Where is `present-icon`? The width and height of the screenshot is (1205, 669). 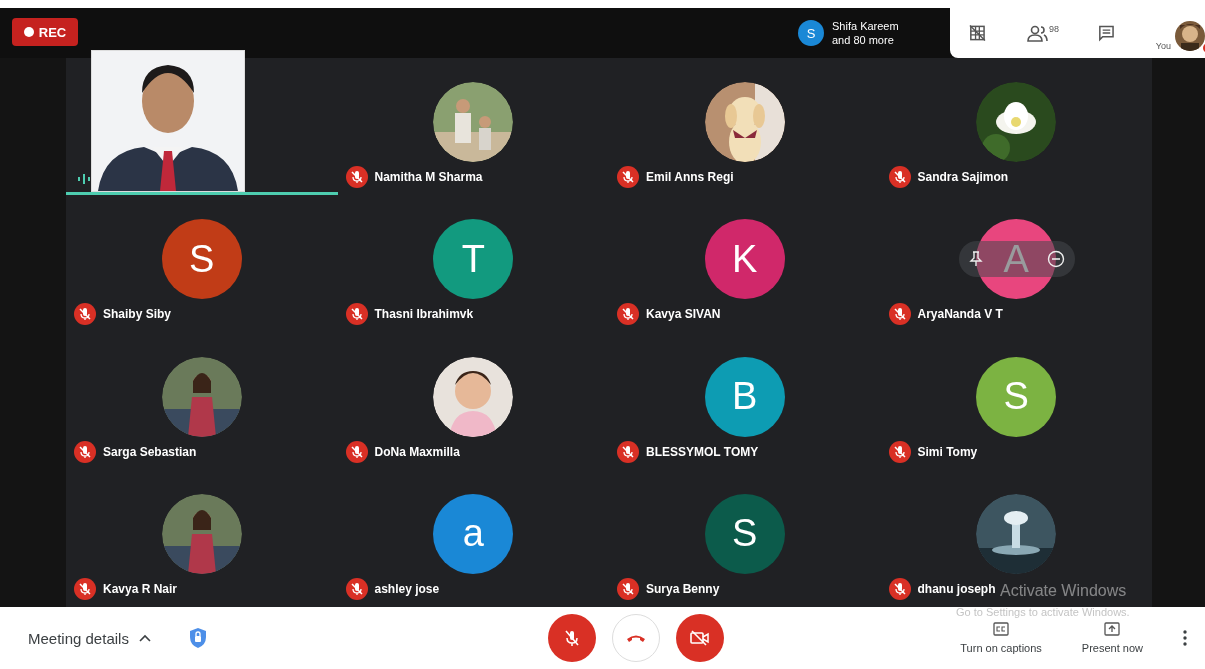
present-icon is located at coordinates (1112, 629).